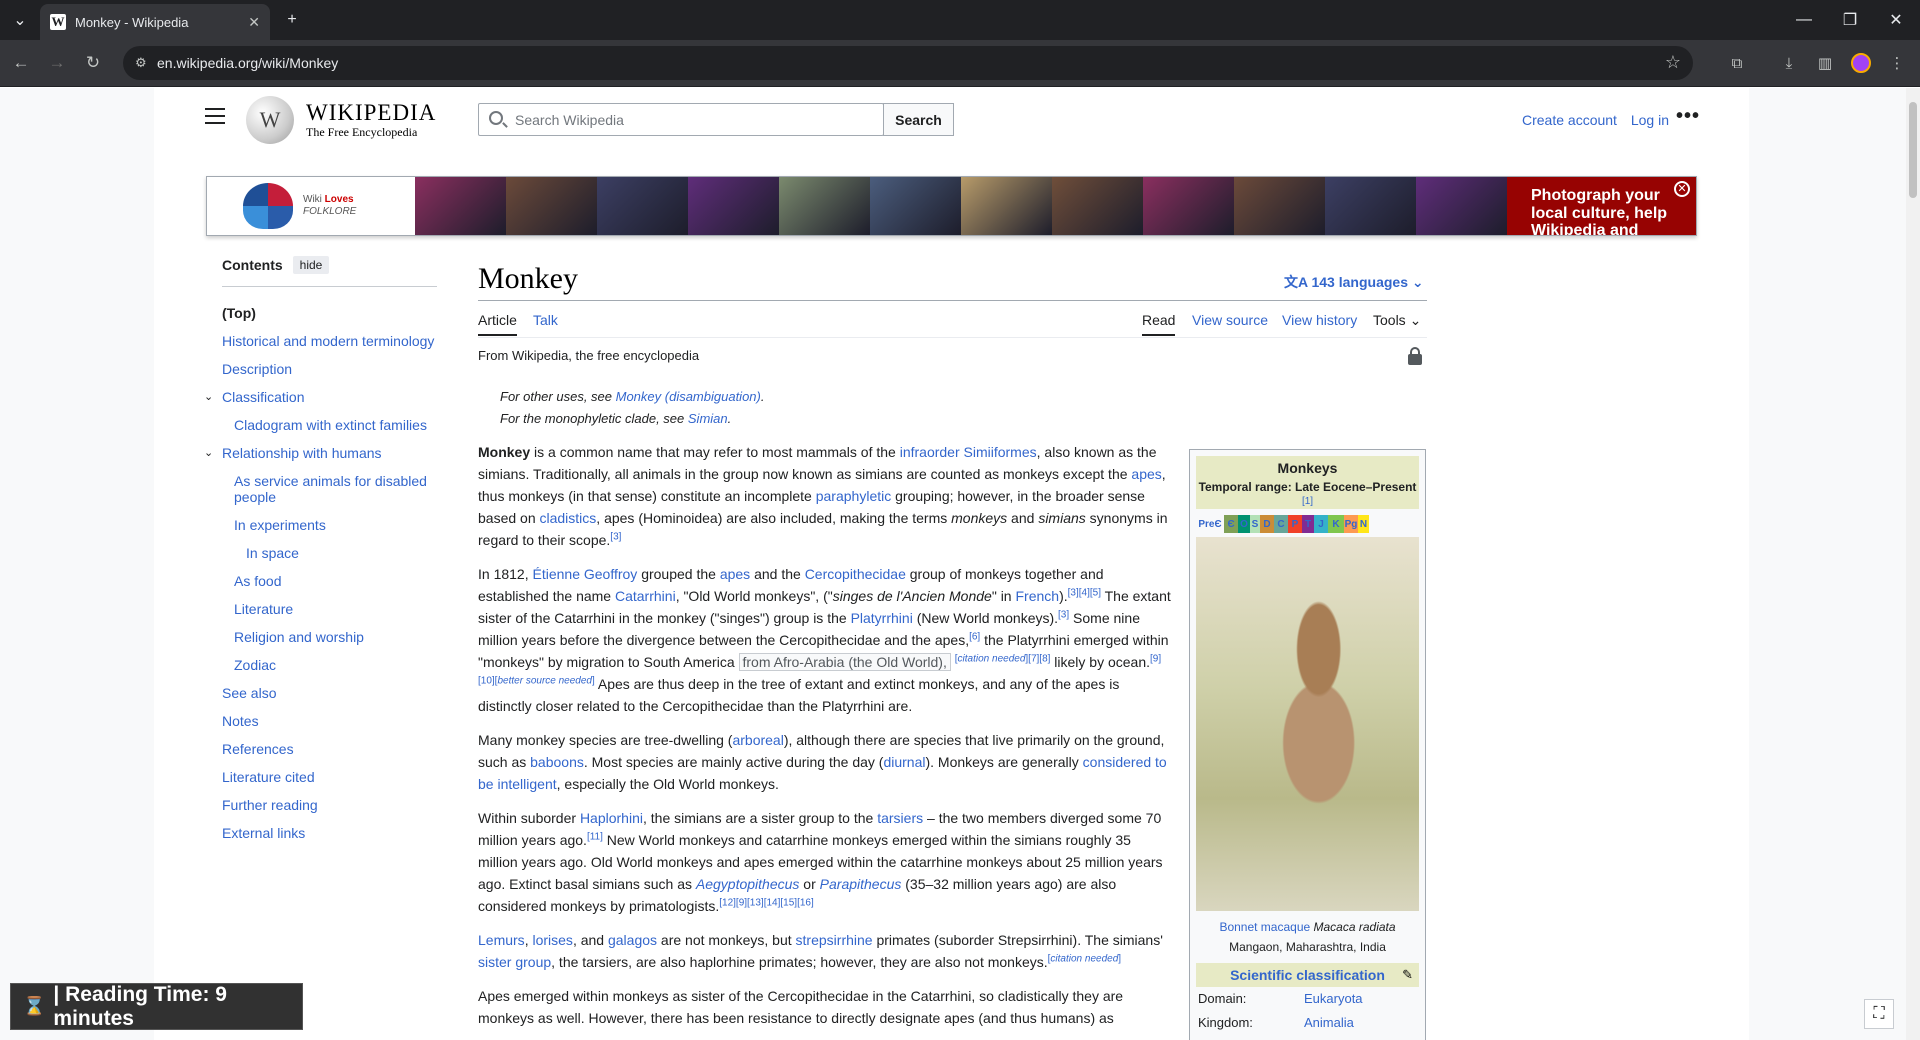 The height and width of the screenshot is (1040, 1920). What do you see at coordinates (215, 116) in the screenshot?
I see `main-menu-icon` at bounding box center [215, 116].